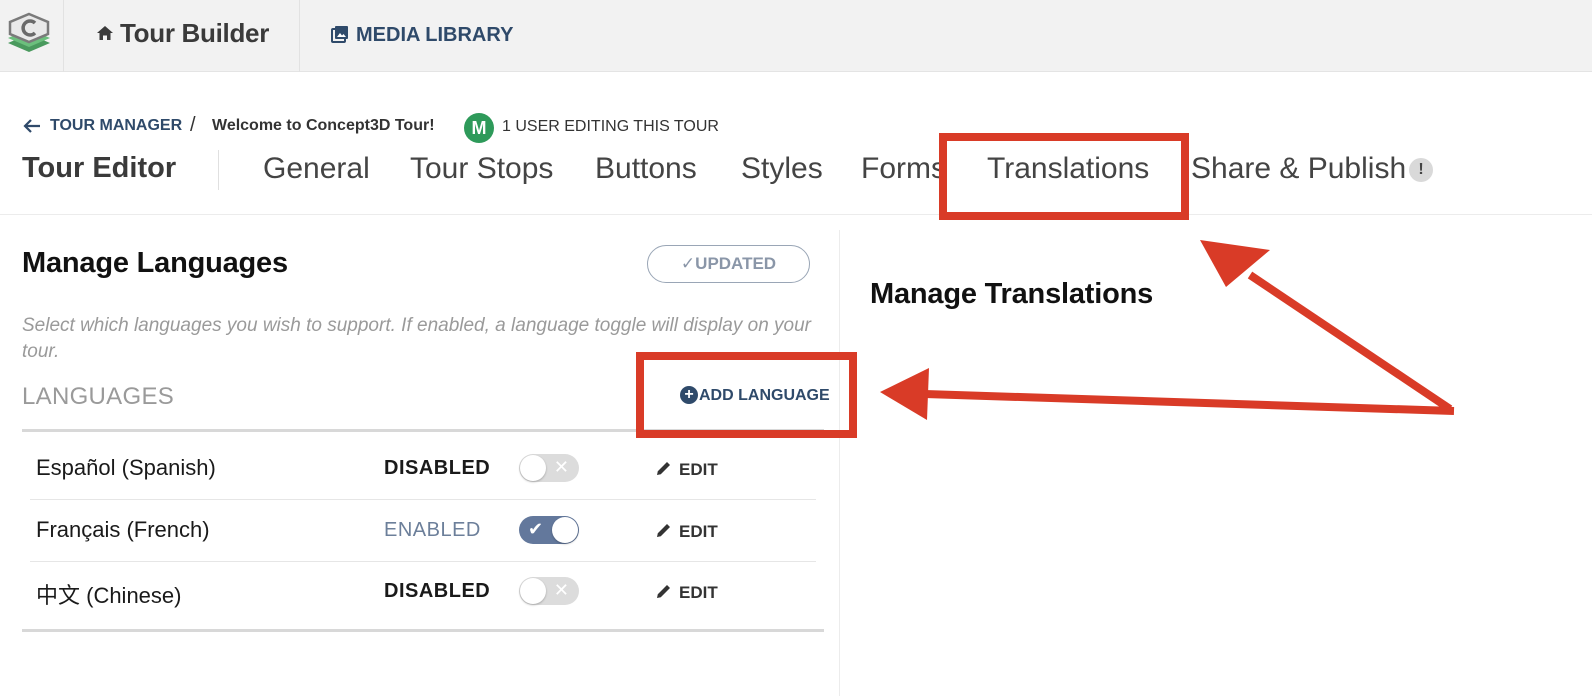  Describe the element at coordinates (116, 126) in the screenshot. I see `tour-manager-link: TOUR MANAGER` at that location.